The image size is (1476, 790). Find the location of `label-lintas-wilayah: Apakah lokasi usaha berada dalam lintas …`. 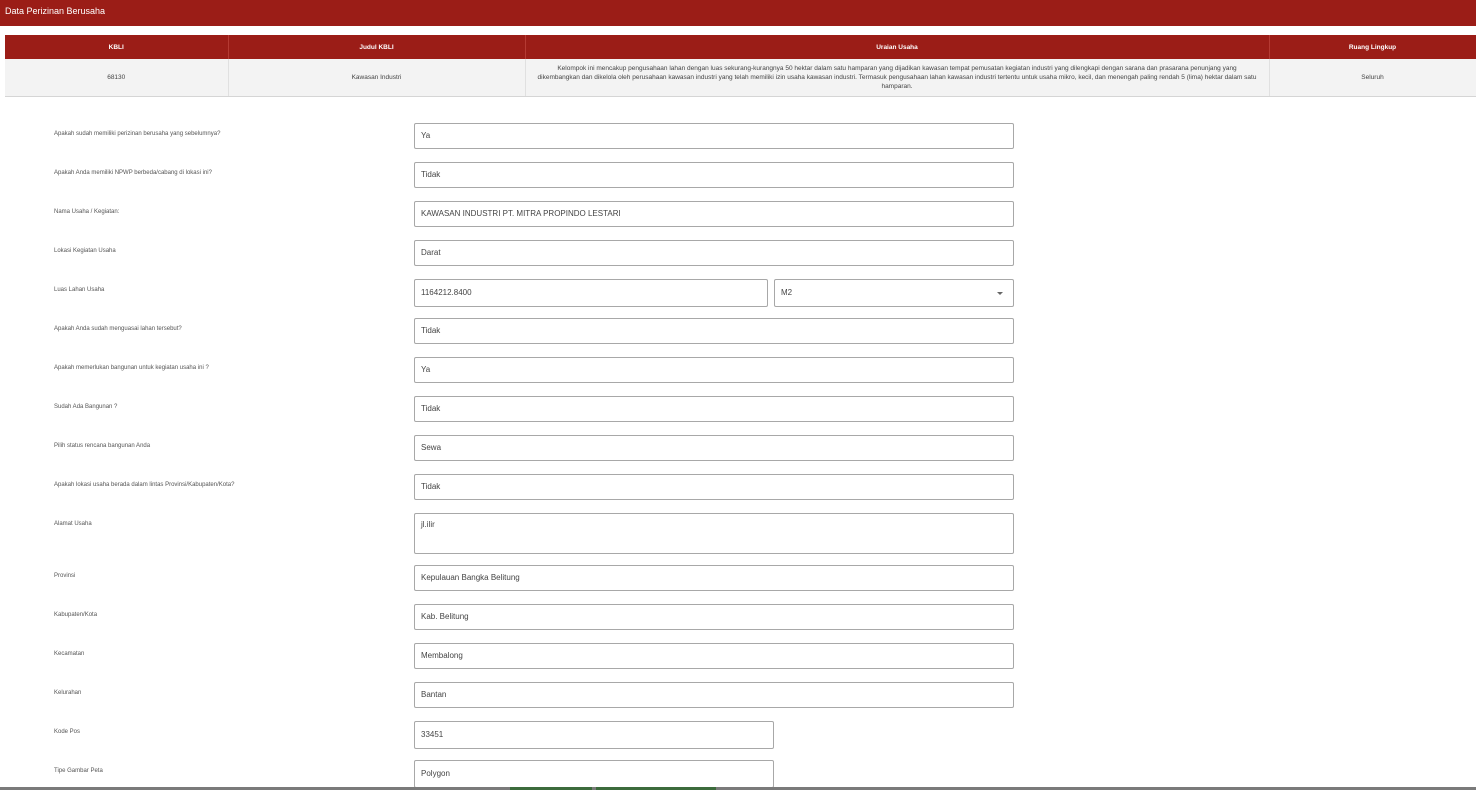

label-lintas-wilayah: Apakah lokasi usaha berada dalam lintas … is located at coordinates (144, 485).